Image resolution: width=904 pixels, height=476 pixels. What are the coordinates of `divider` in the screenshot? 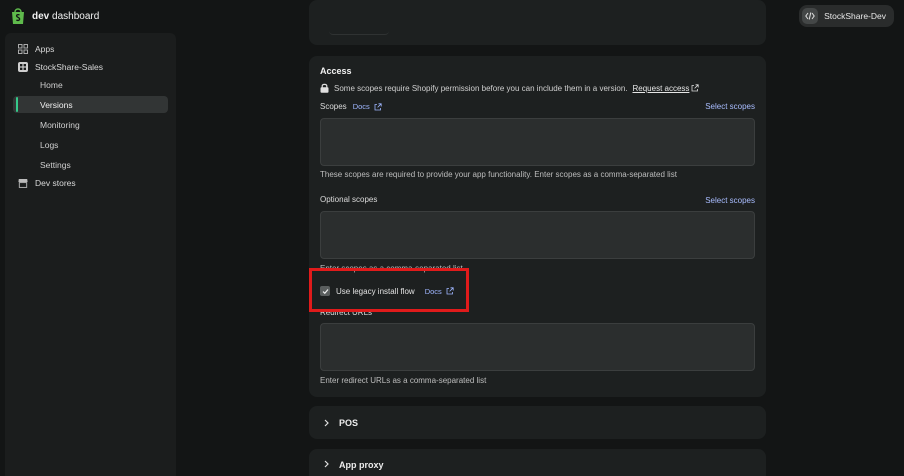 It's located at (359, 30).